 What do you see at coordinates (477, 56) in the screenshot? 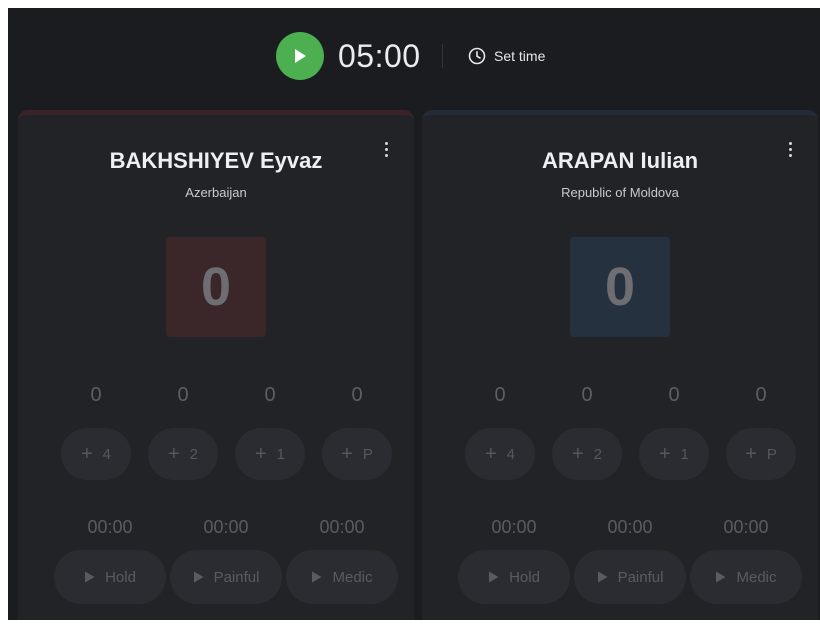
I see `clock-icon` at bounding box center [477, 56].